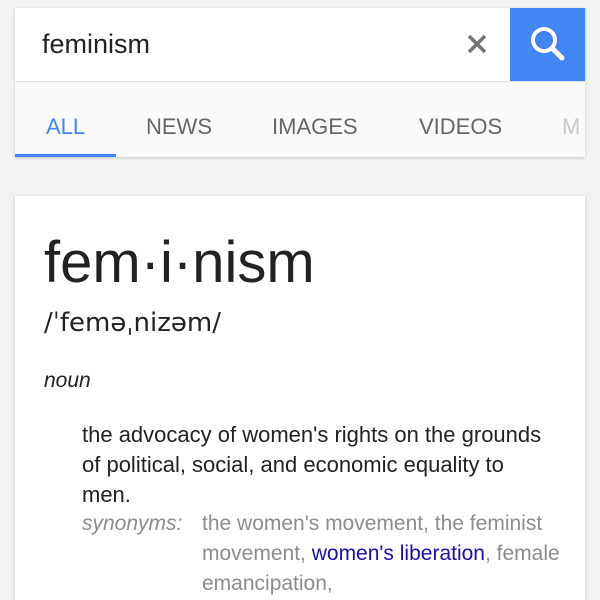  I want to click on pronunciation: /ˈfeməˌnizəm/, so click(132, 323).